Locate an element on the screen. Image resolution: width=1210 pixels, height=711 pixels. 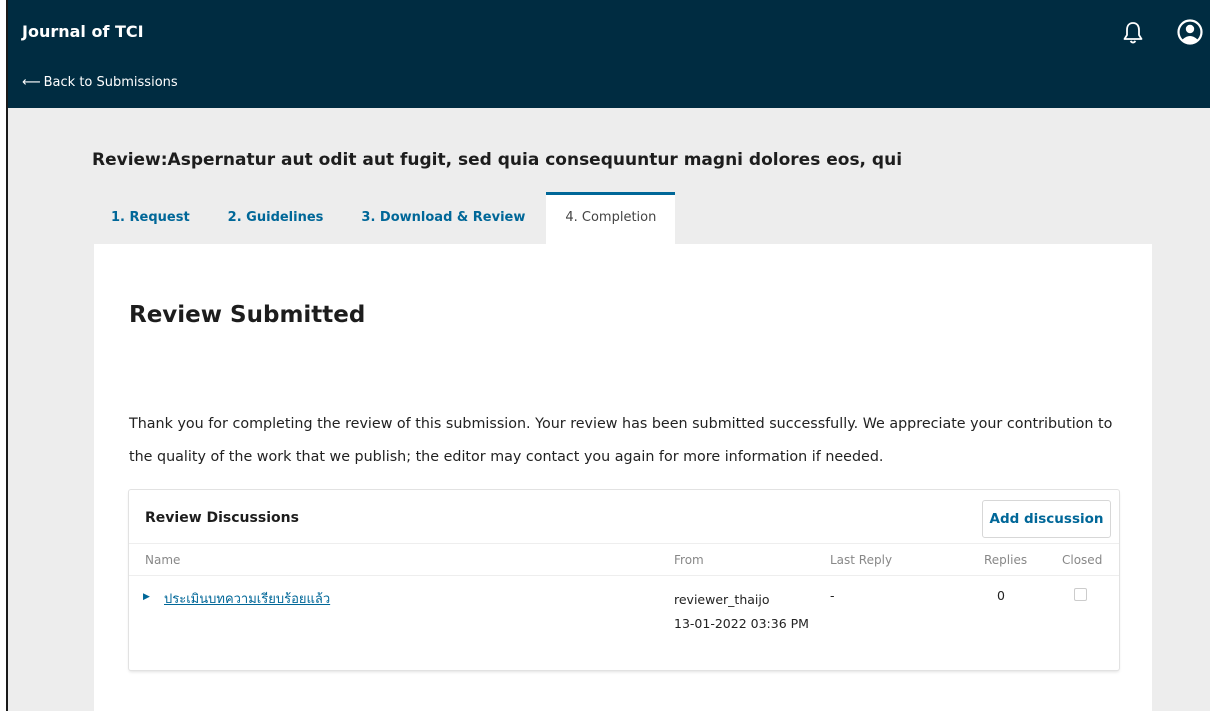
completion-heading: Review Submitted is located at coordinates (247, 315).